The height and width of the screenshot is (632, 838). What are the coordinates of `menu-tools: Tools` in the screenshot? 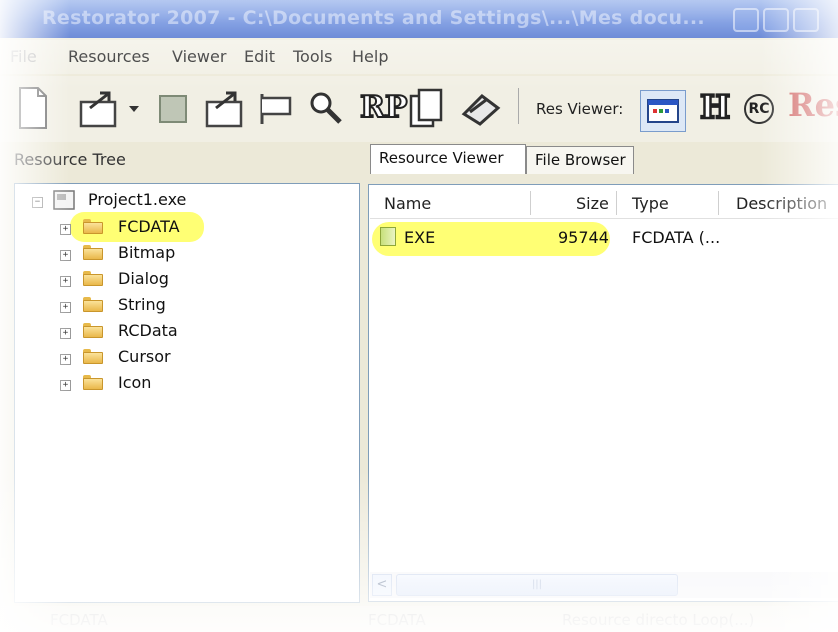 It's located at (312, 56).